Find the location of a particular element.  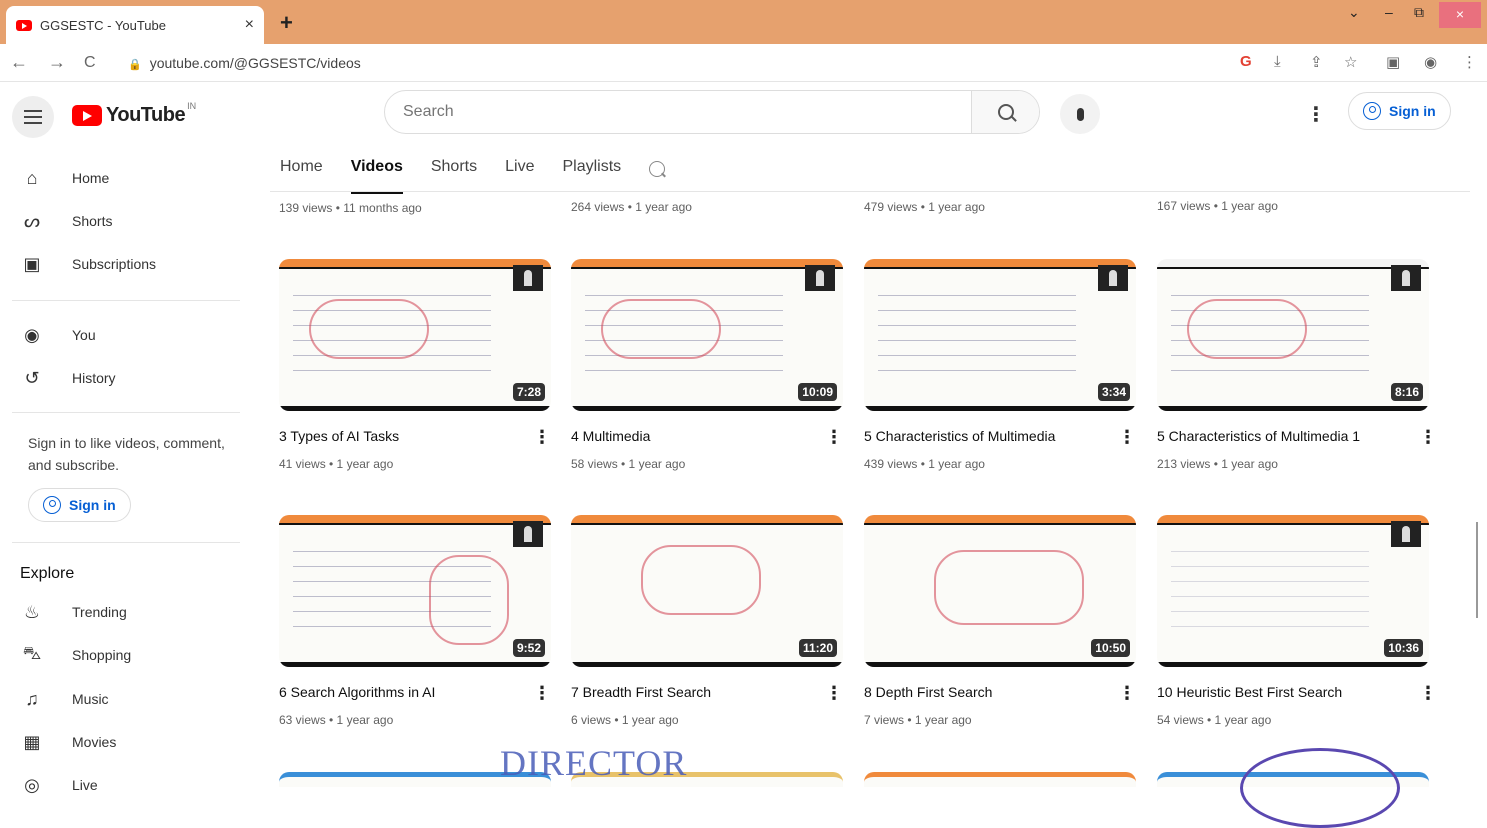

video-thumbnail: 8:16 is located at coordinates (1293, 335).